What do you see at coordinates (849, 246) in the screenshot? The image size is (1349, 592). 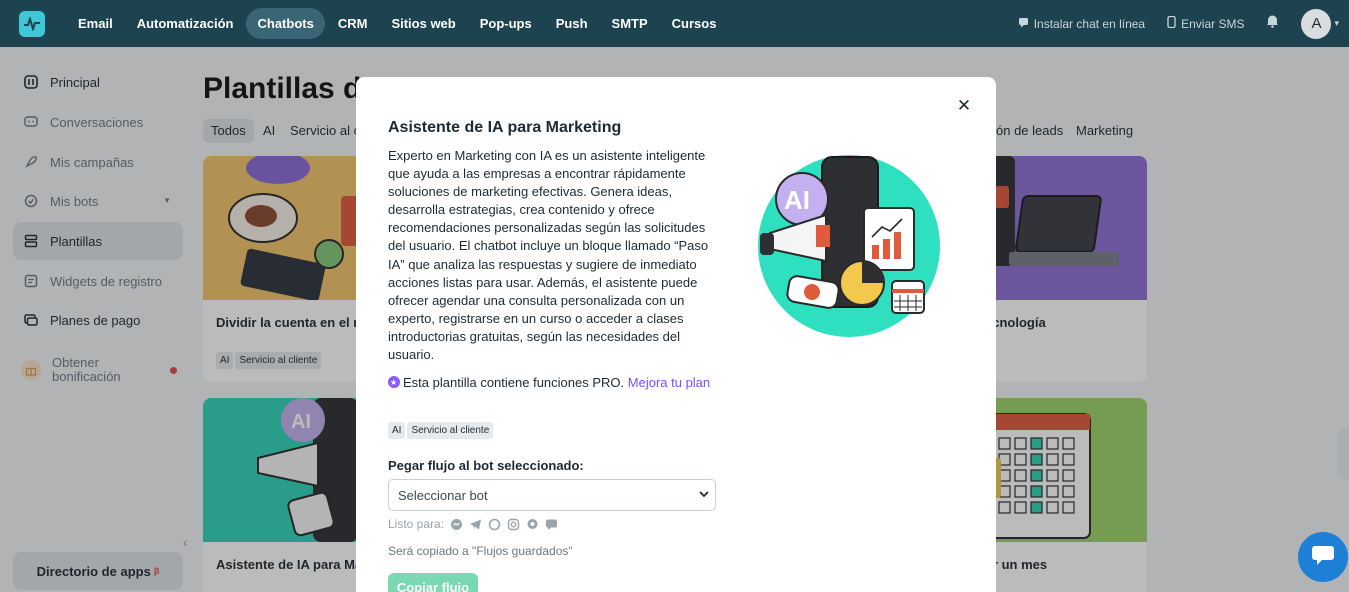 I see `template-illustration: AI` at bounding box center [849, 246].